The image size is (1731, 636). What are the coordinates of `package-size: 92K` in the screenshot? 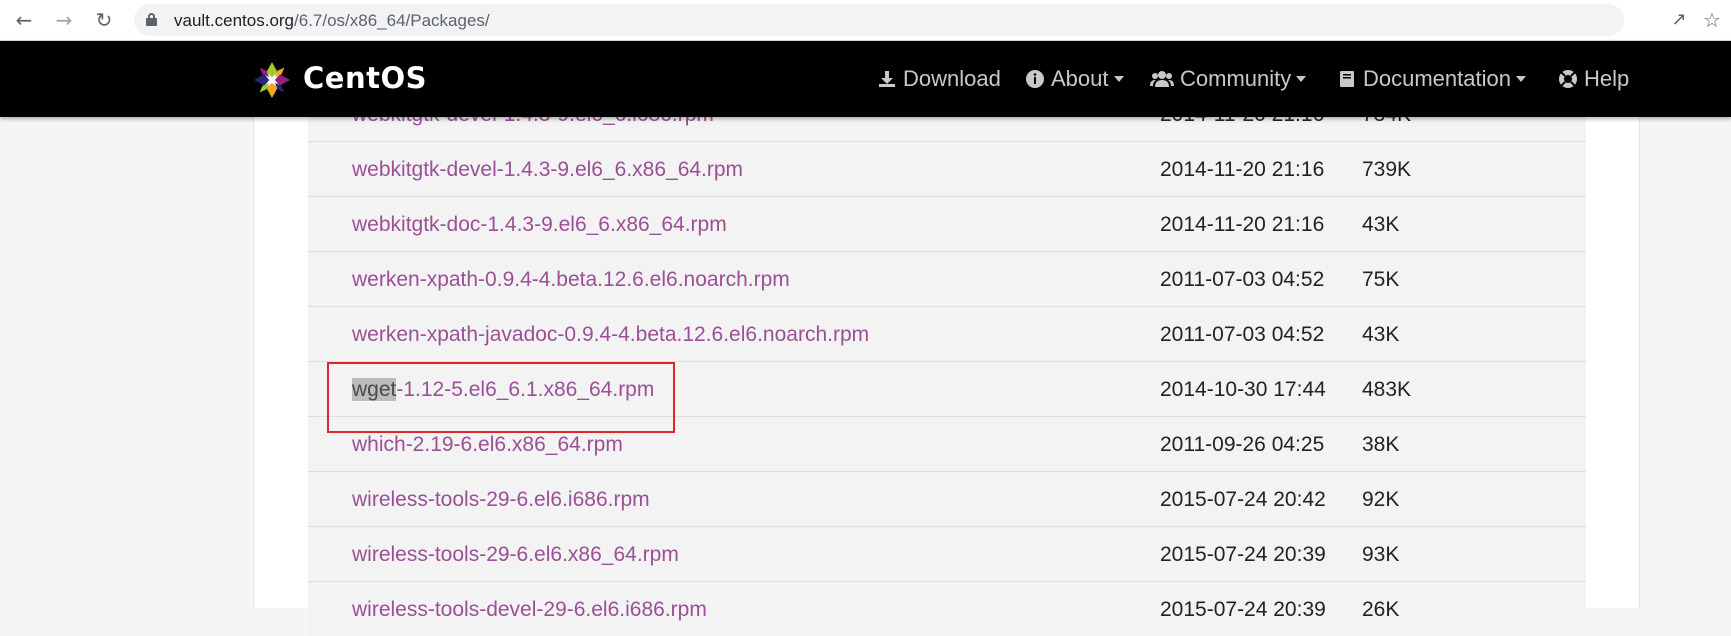 It's located at (1381, 499).